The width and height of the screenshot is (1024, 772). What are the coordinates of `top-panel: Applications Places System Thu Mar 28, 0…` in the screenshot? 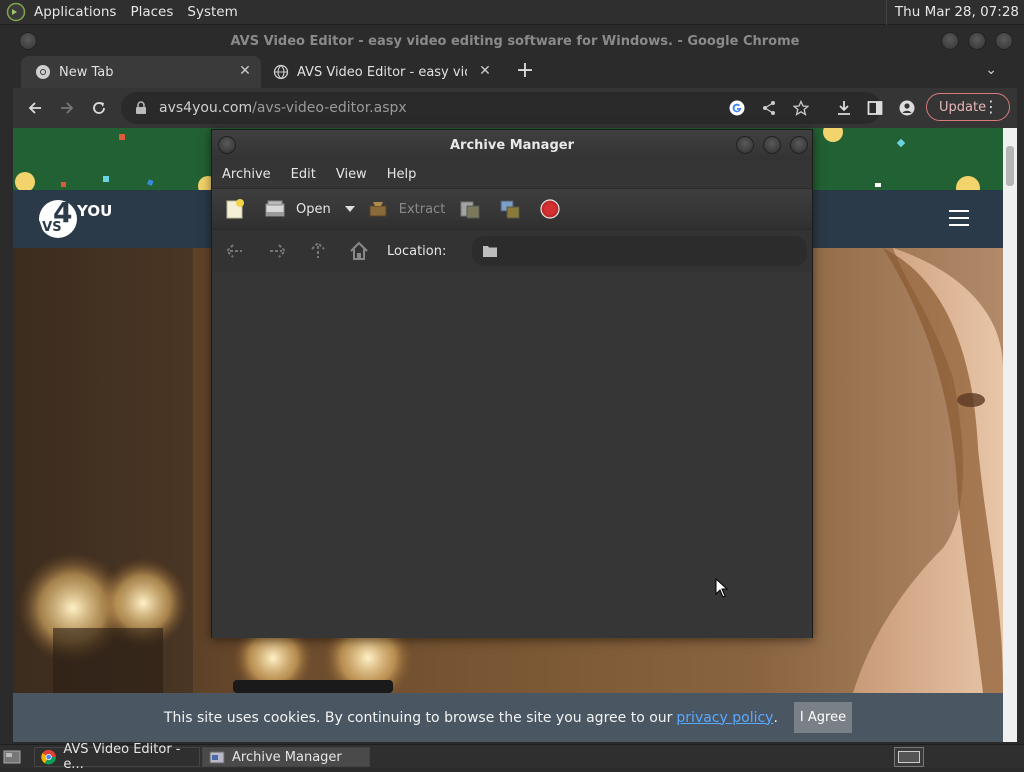 It's located at (512, 12).